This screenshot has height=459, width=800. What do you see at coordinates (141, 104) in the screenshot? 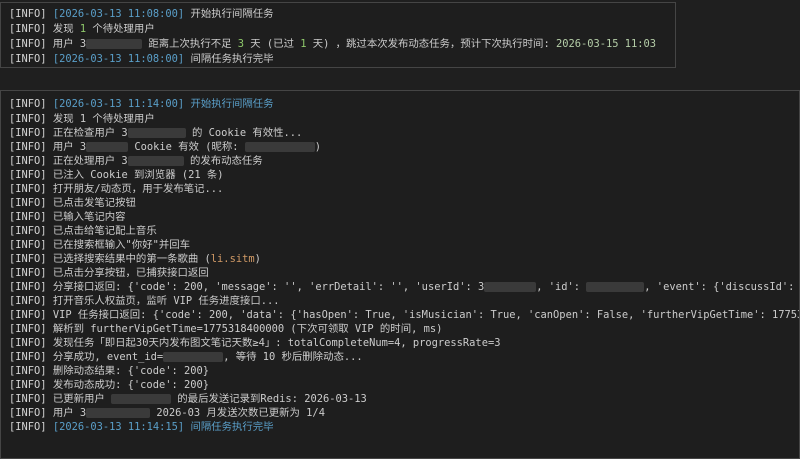
I see `log-line: [INFO] [2026-03-13 11:14:00] 开始执行间隔任务` at bounding box center [141, 104].